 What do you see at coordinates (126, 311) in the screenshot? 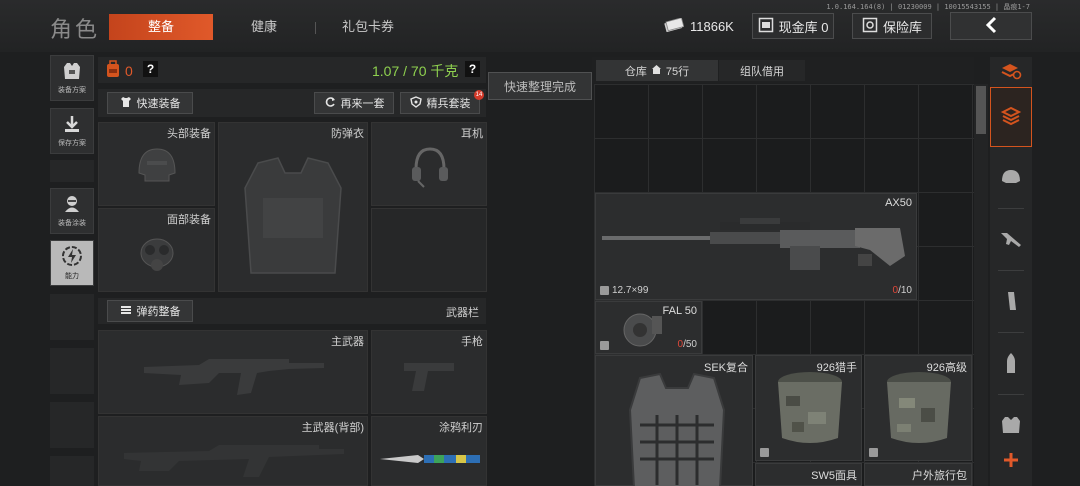
I see `ammo-icon` at bounding box center [126, 311].